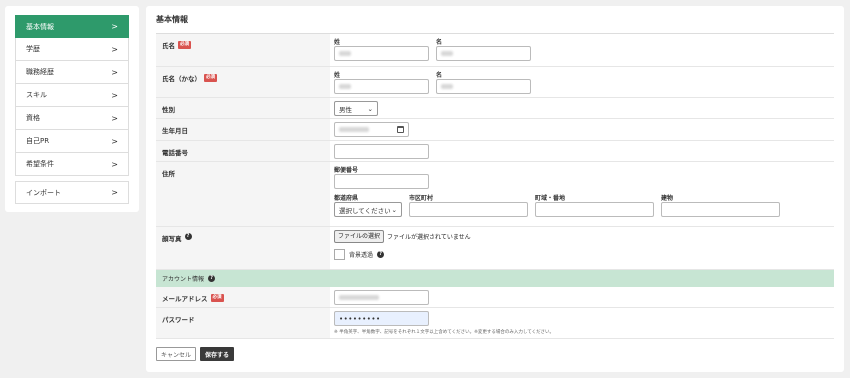 This screenshot has width=850, height=378. Describe the element at coordinates (181, 79) in the screenshot. I see `name-kana-label: 氏名（かな）` at that location.